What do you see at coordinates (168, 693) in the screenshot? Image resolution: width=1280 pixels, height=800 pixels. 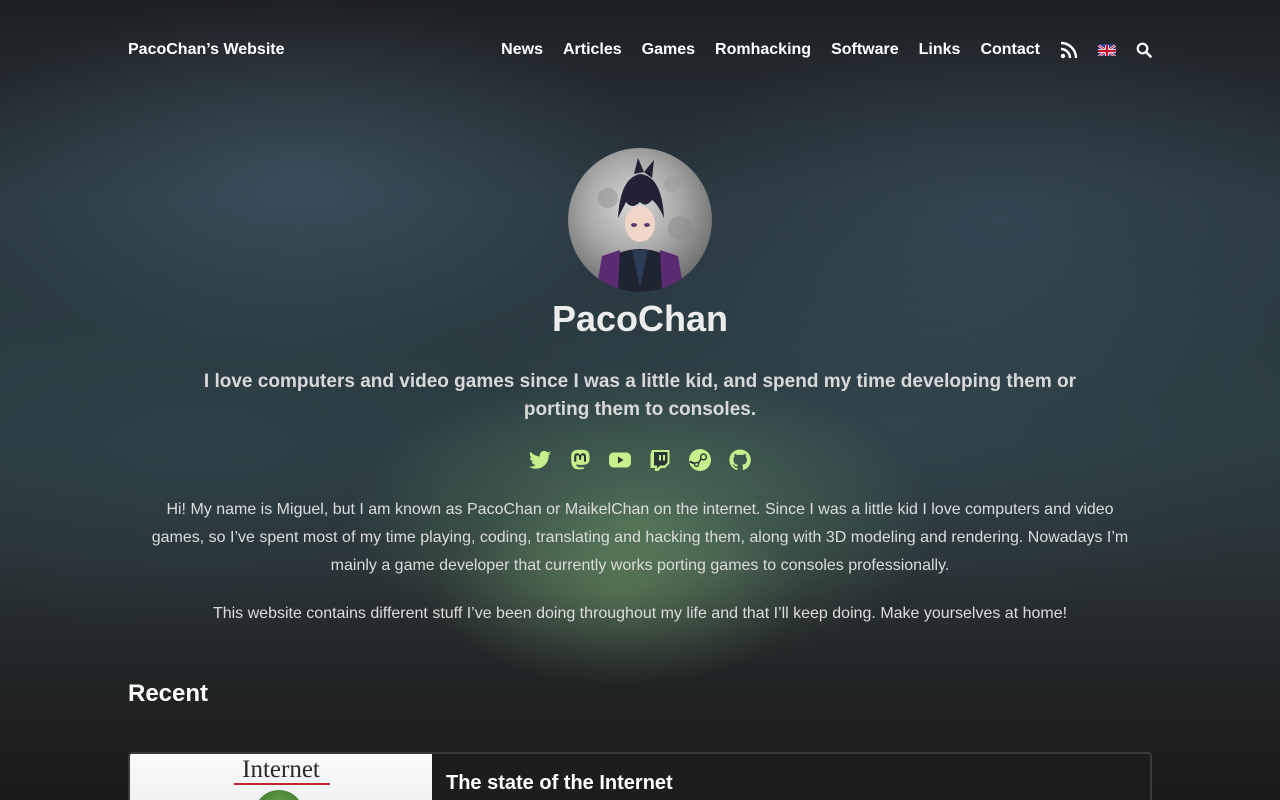 I see `recent-heading: Recent` at bounding box center [168, 693].